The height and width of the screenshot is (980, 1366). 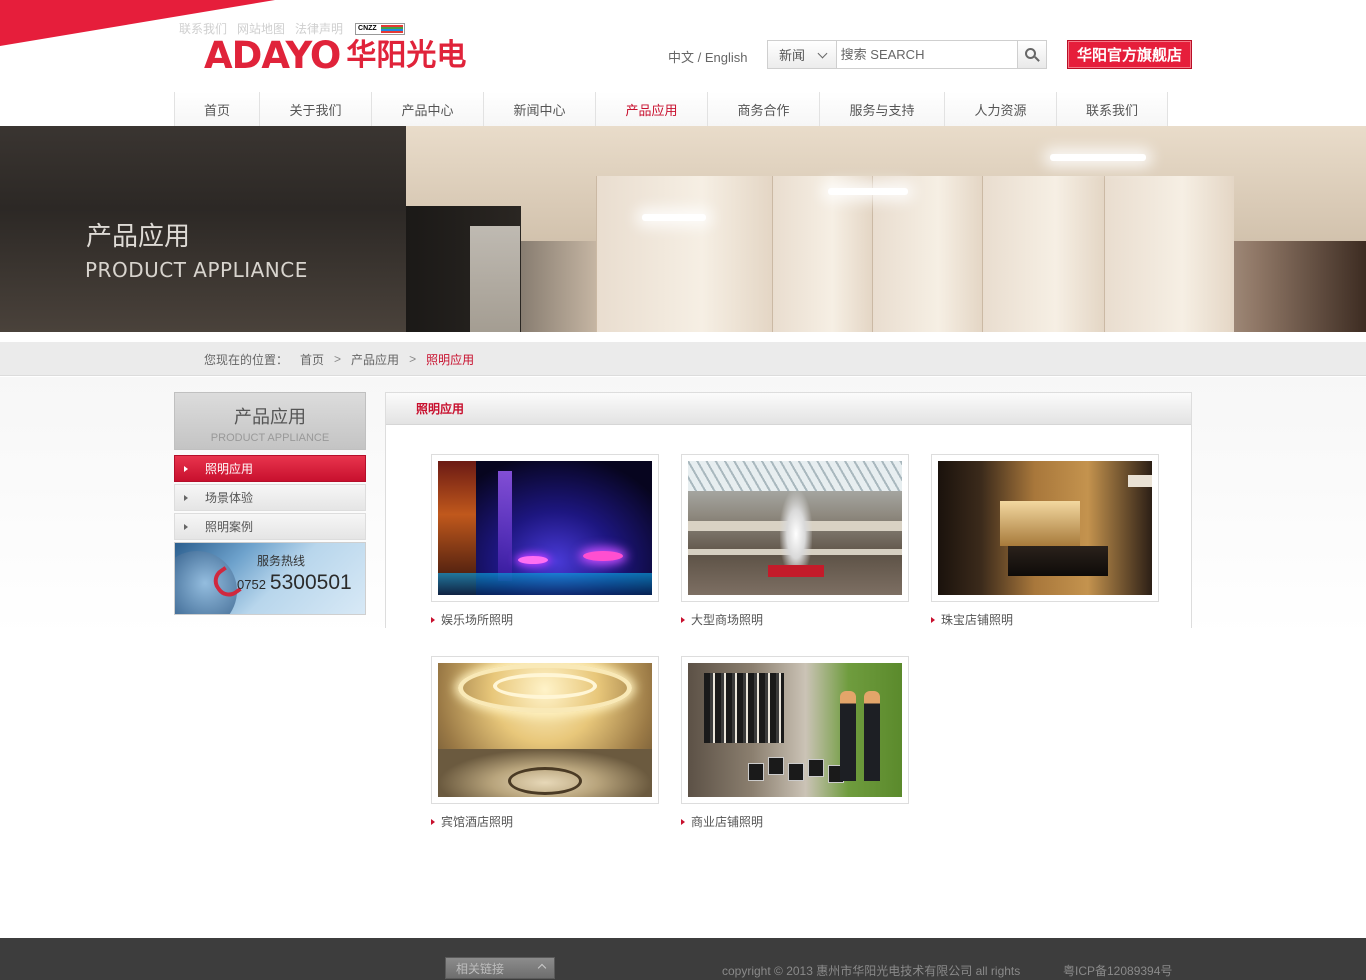 What do you see at coordinates (229, 527) in the screenshot?
I see `sidebar-item-label: 照明案例` at bounding box center [229, 527].